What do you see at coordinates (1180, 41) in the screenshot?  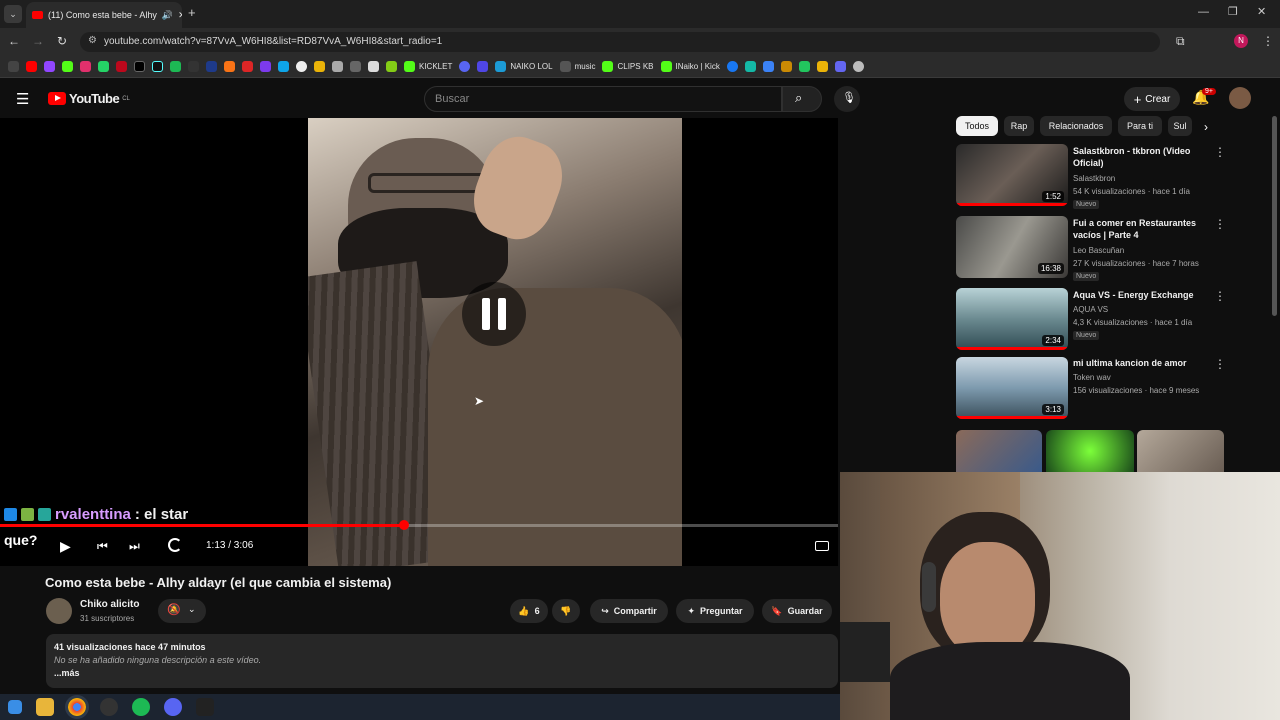 I see `extensions-icon: ⧉` at bounding box center [1180, 41].